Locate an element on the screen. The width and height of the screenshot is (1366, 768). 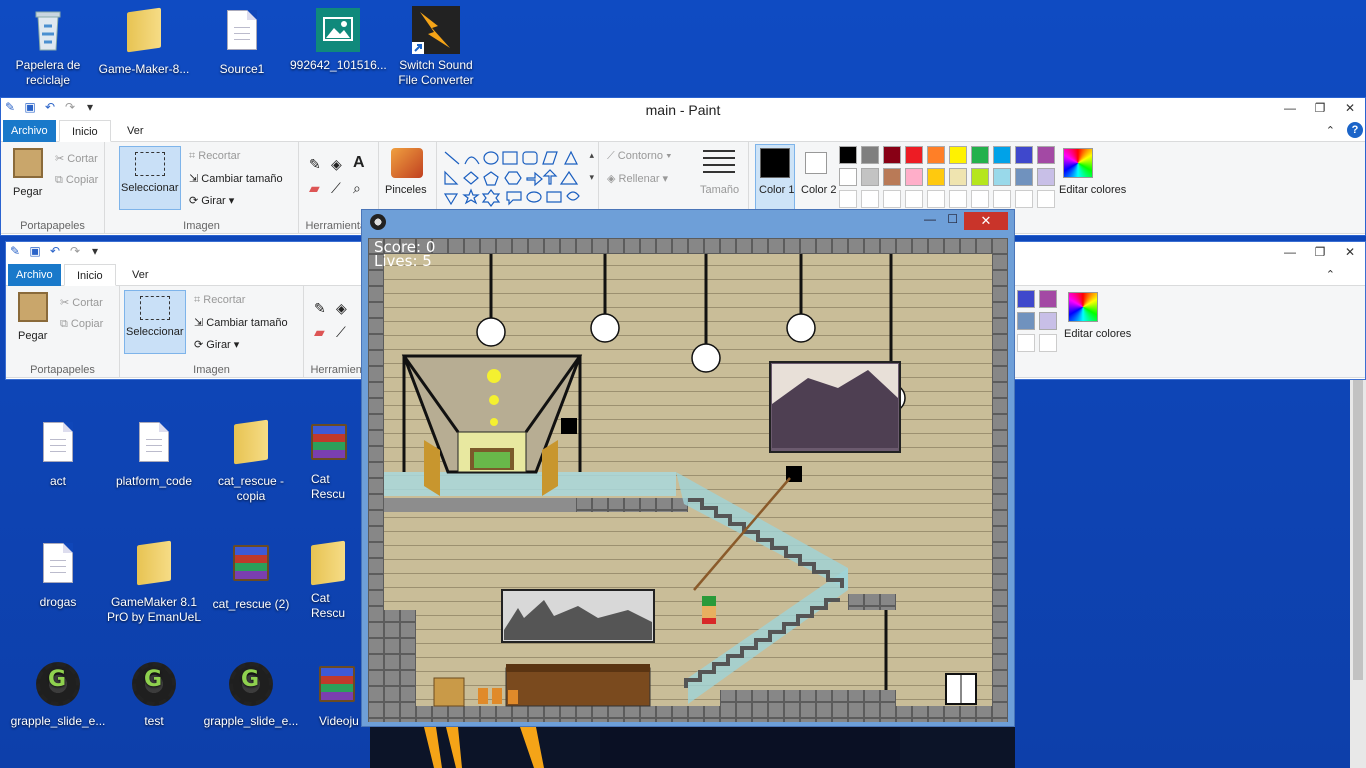
copy-button: ⧉ Copiar is located at coordinates (76, 180).